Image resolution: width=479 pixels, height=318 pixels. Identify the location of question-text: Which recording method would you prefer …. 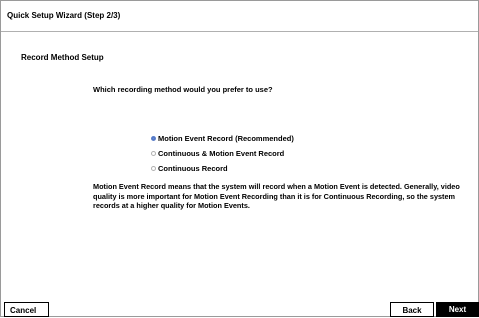
(183, 89).